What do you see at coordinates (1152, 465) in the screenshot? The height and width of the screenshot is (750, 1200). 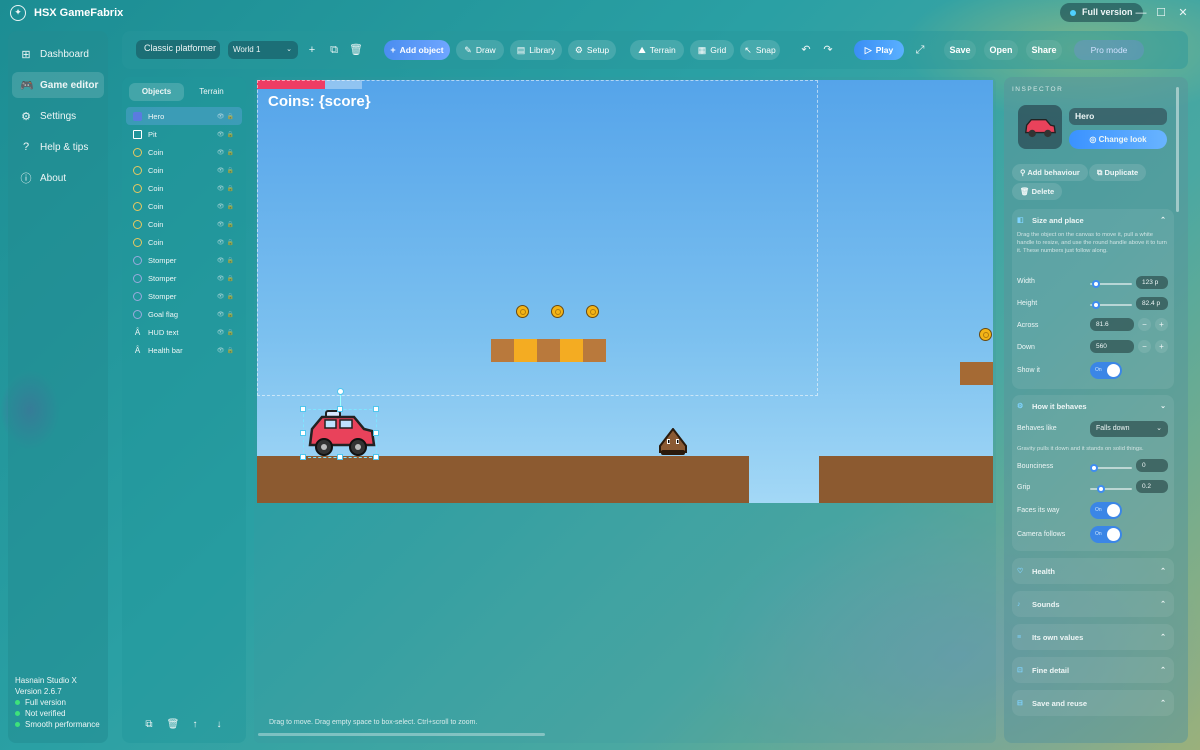 I see `bounciness-field: 0` at bounding box center [1152, 465].